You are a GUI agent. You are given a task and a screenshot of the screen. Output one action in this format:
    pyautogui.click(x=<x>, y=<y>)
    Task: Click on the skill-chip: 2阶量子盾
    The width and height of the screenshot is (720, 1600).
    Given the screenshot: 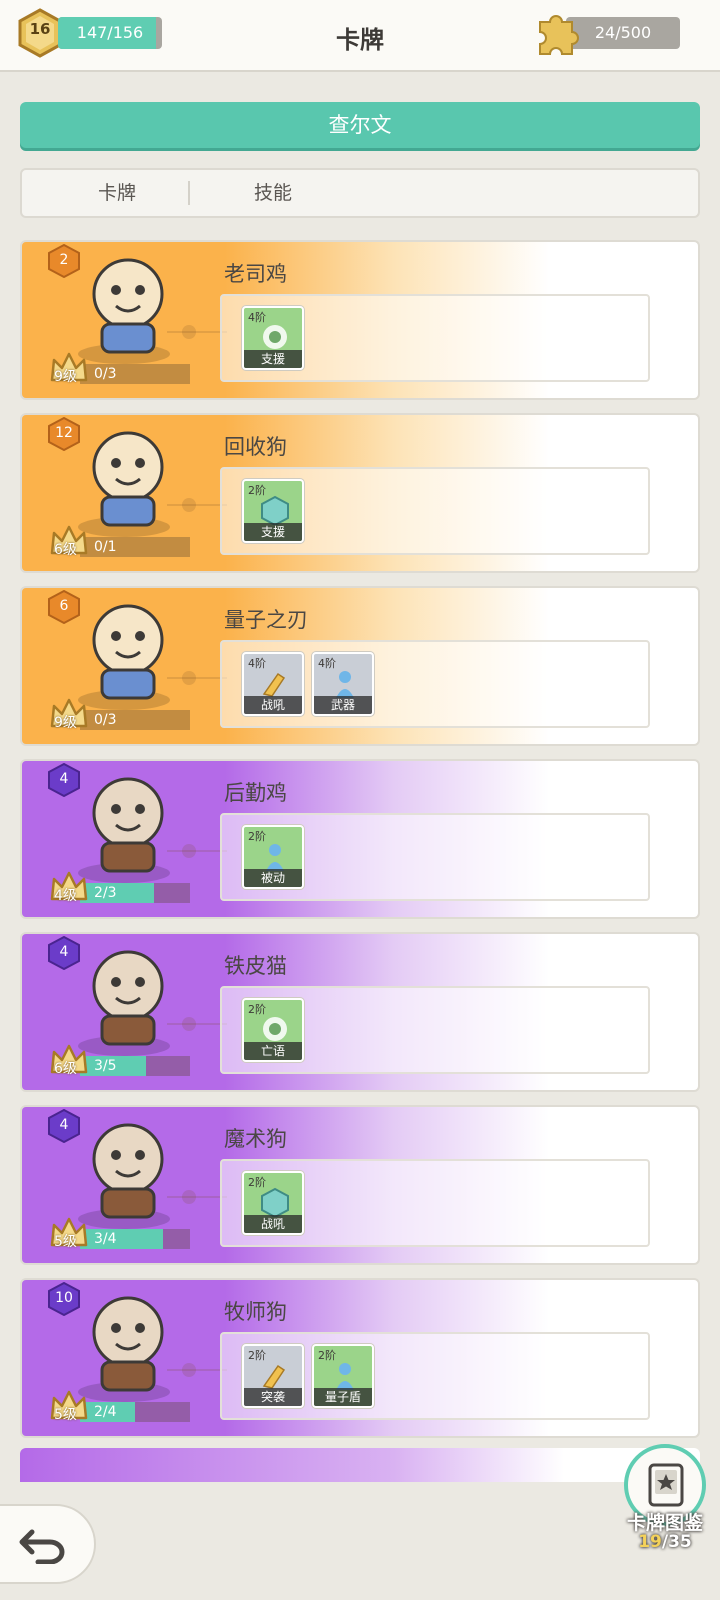 What is the action you would take?
    pyautogui.click(x=343, y=1376)
    